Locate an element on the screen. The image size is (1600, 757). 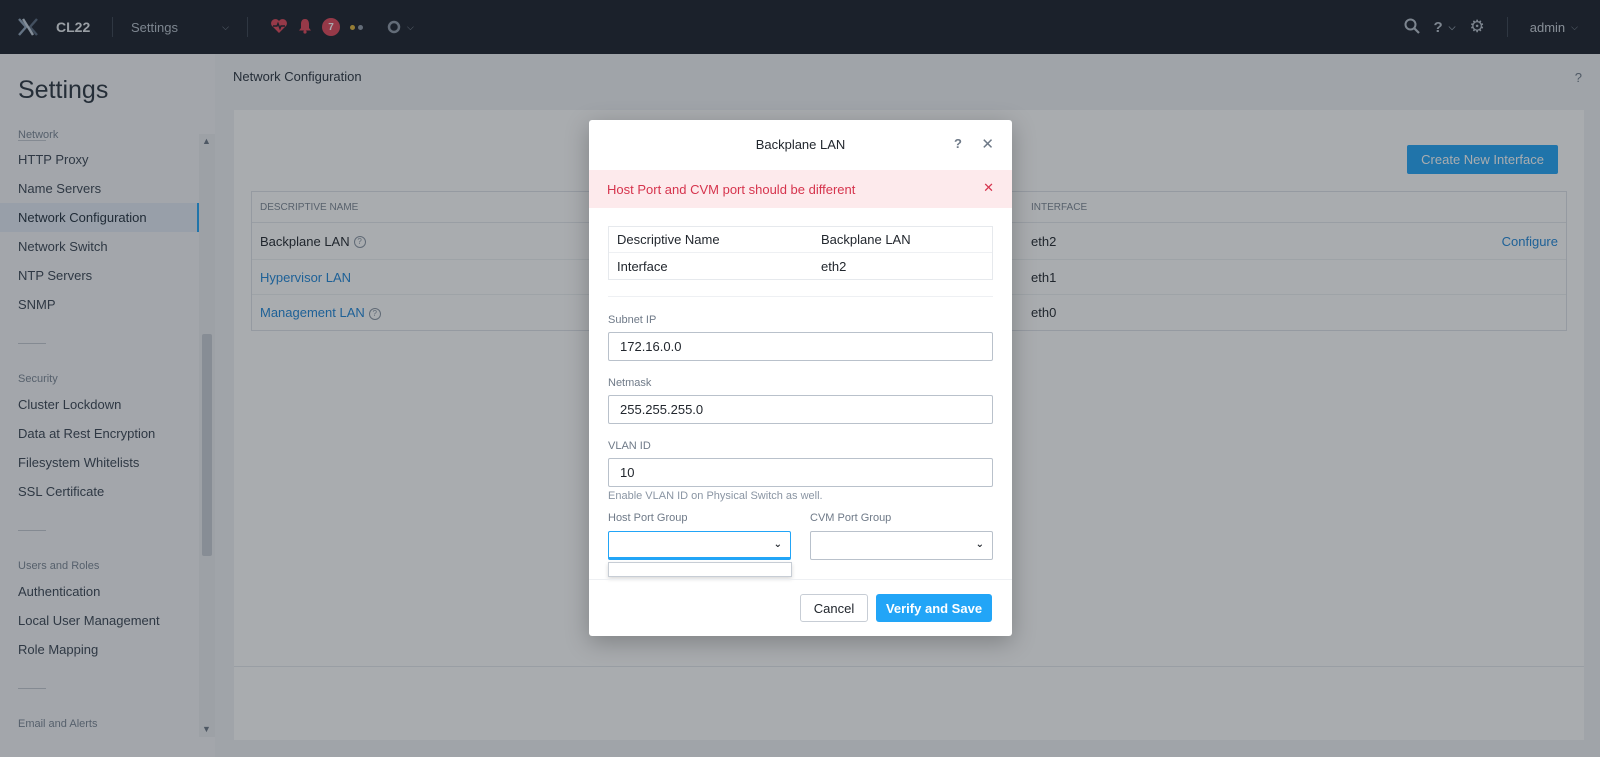
modal-header: Backplane LAN ? ✕ is located at coordinates (800, 145).